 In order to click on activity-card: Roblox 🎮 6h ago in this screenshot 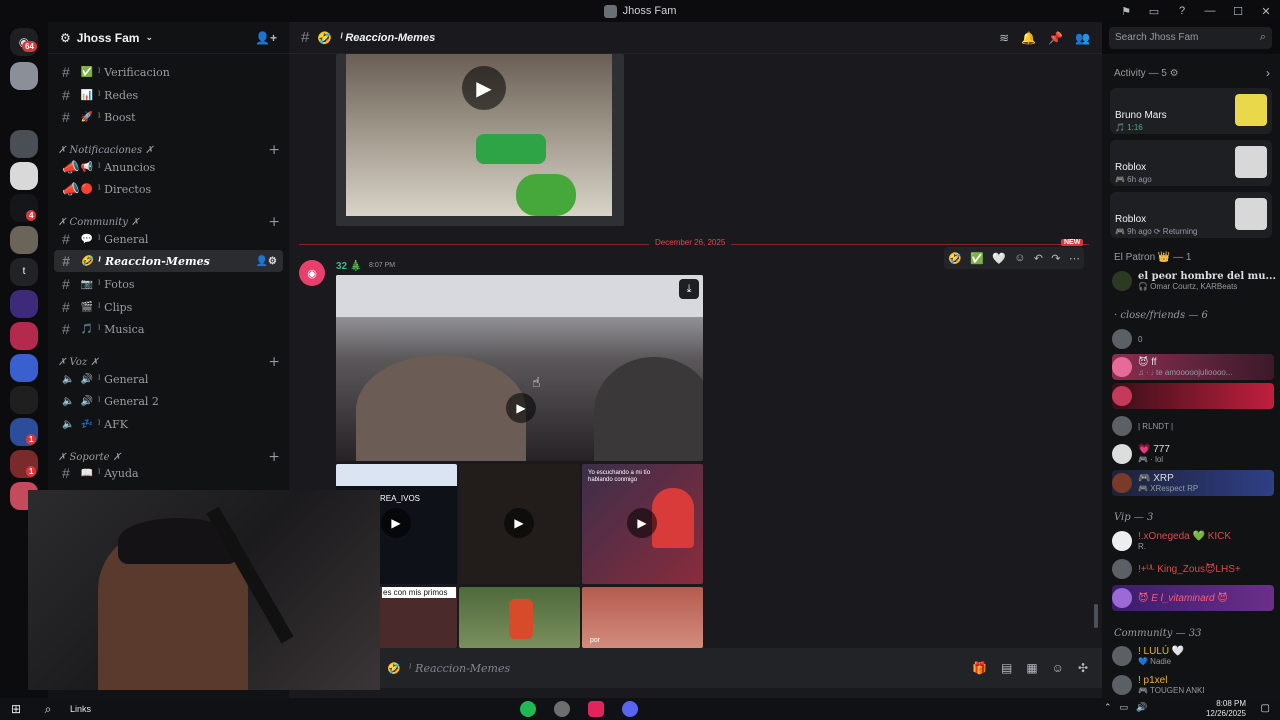, I will do `click(1191, 163)`.